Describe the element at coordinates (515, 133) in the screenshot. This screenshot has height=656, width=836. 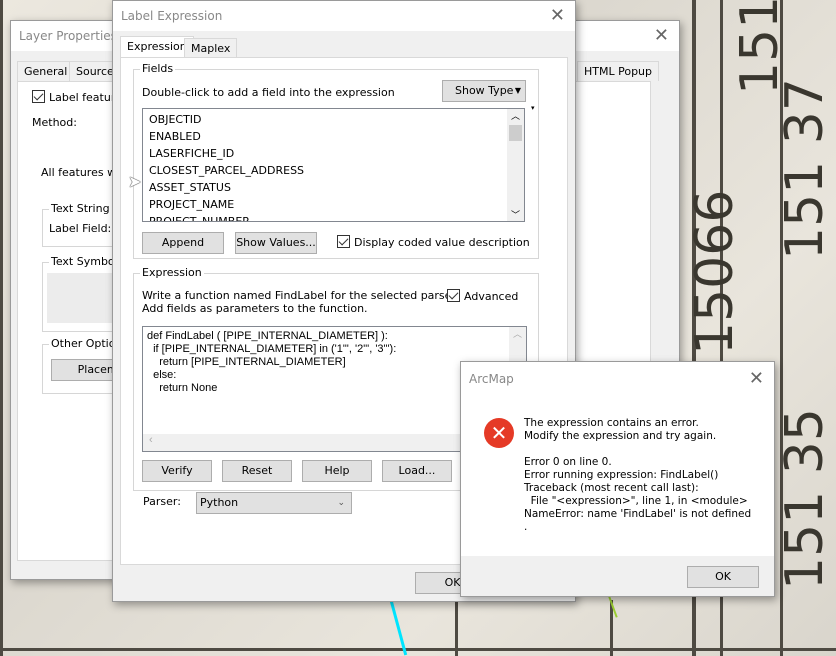
I see `scroll-thumb` at that location.